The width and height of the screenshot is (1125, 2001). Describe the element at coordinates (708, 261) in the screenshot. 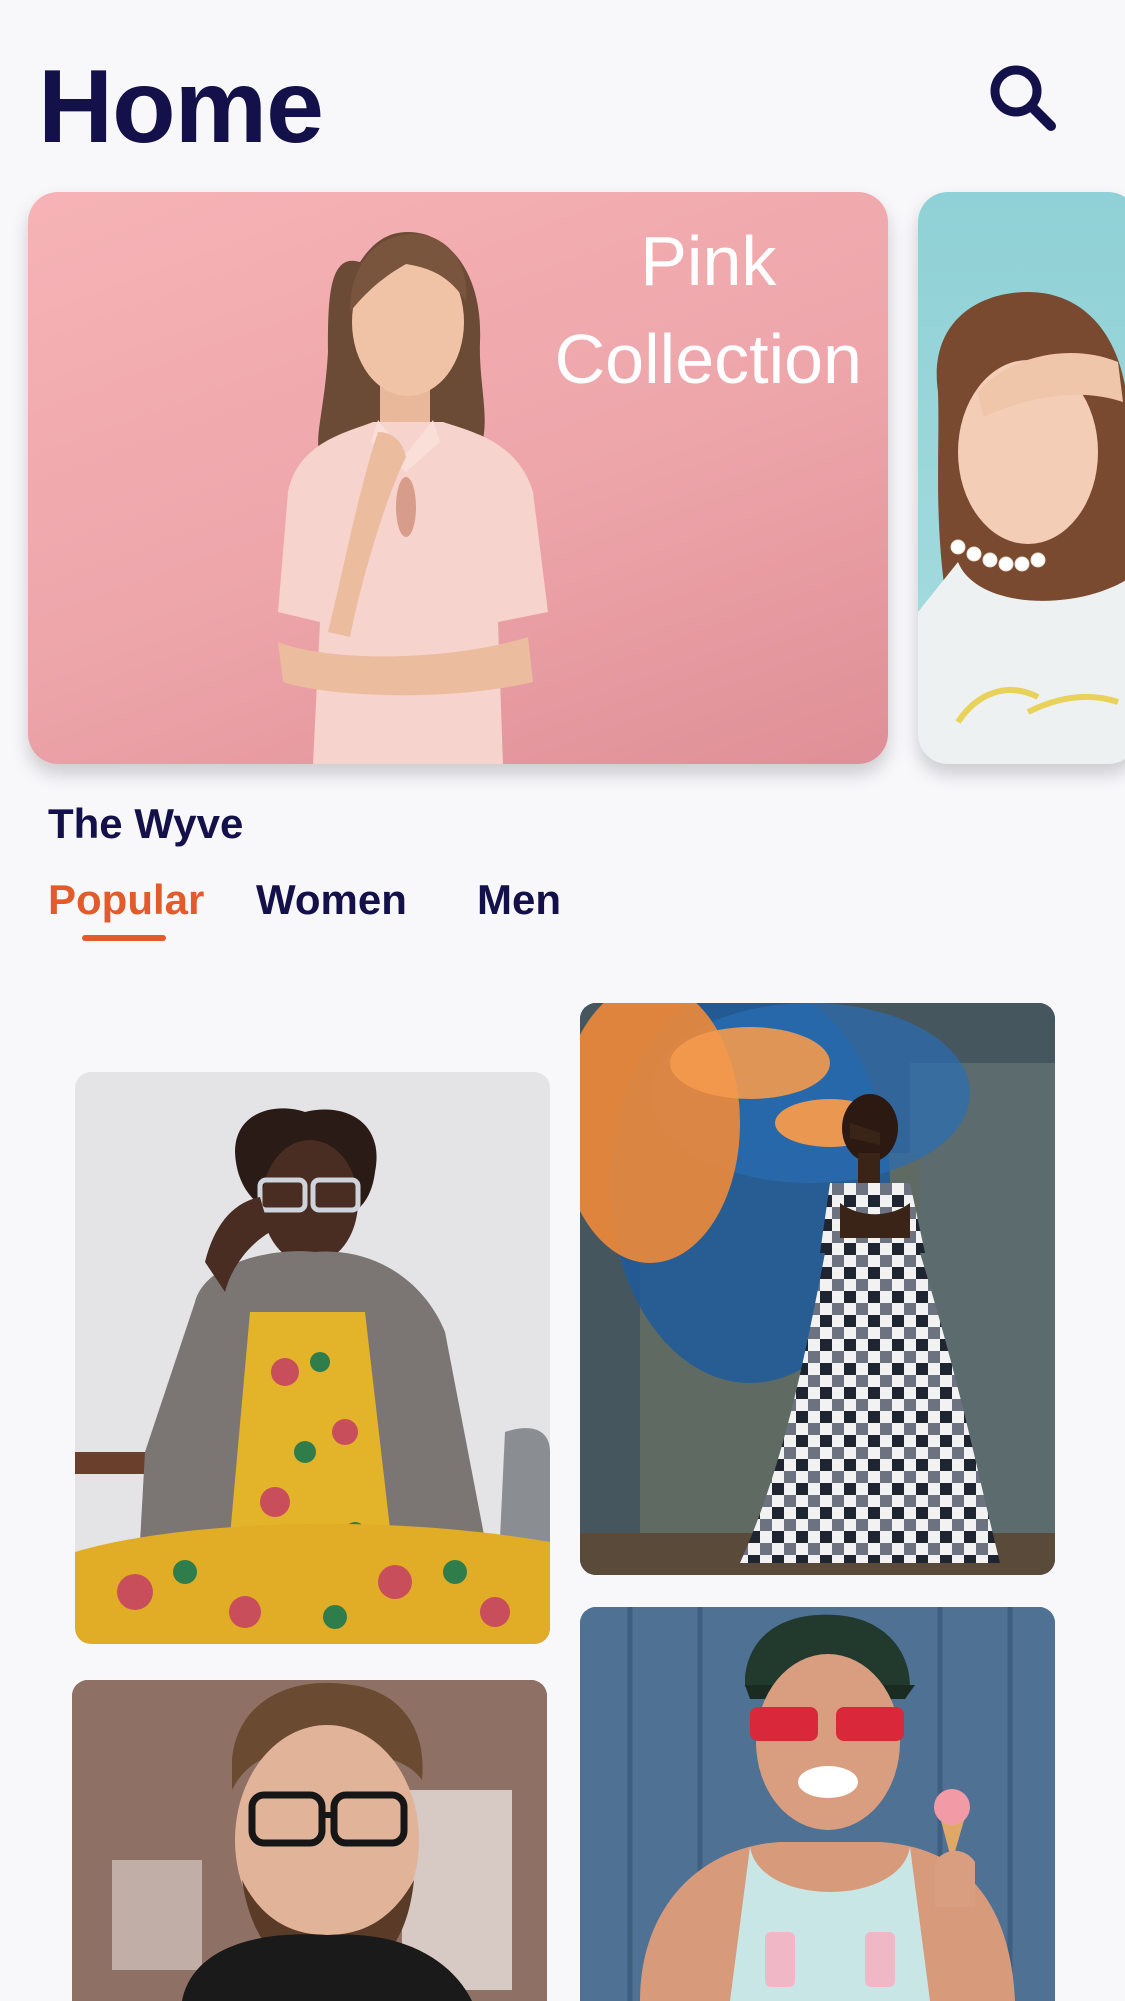

I see `card-title-line-1: Pink` at that location.